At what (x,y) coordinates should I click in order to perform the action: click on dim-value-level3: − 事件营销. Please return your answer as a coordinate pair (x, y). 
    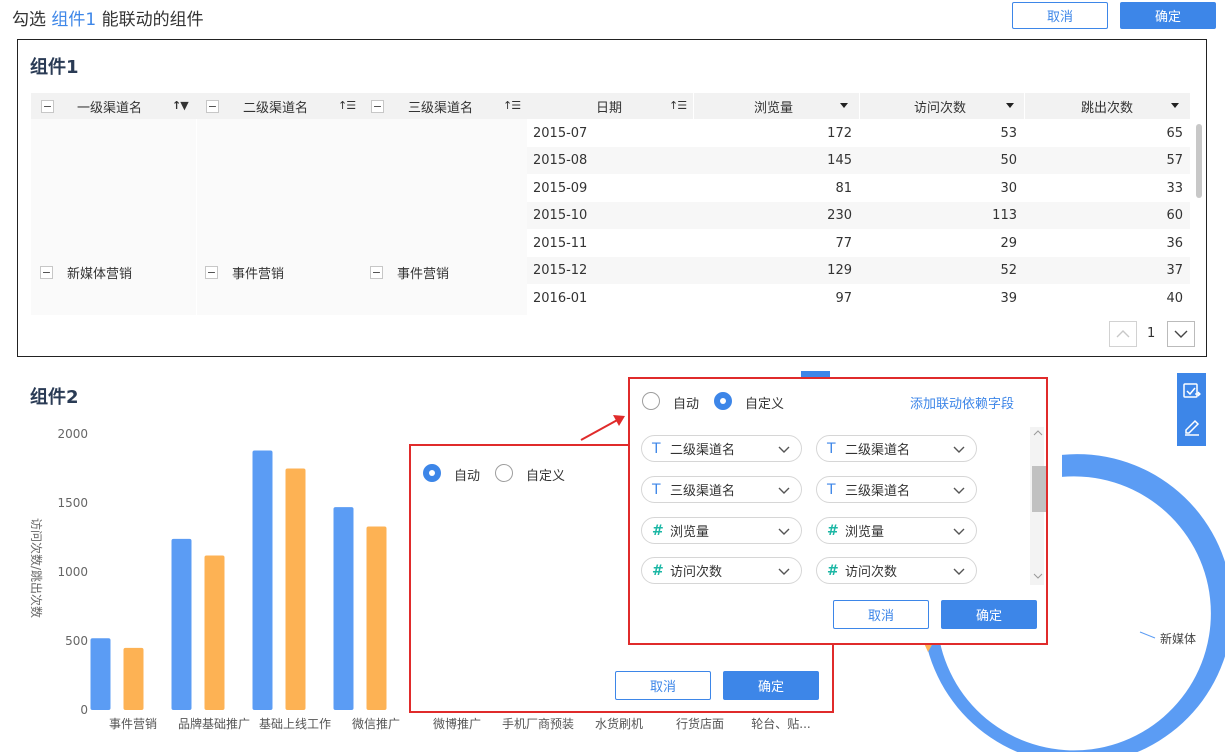
    Looking at the image, I should click on (409, 272).